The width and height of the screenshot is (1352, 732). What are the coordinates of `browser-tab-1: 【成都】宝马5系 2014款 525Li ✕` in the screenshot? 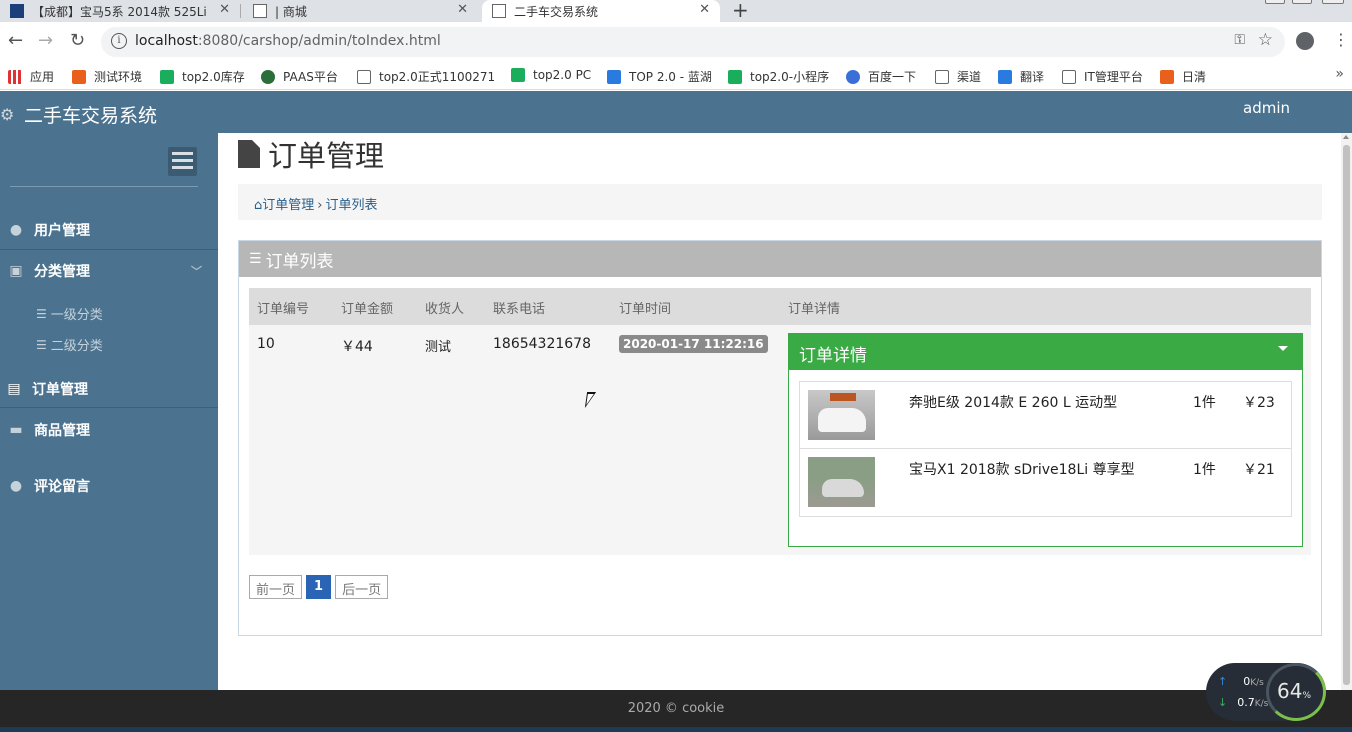 It's located at (120, 11).